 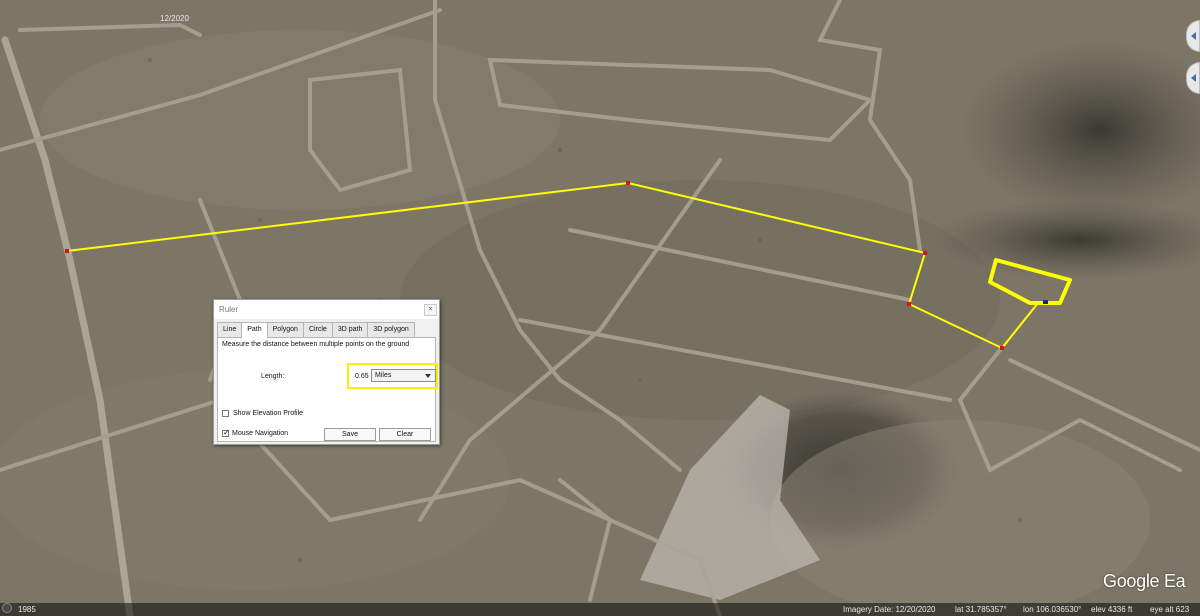 What do you see at coordinates (405, 434) in the screenshot?
I see `clear-button: Clear` at bounding box center [405, 434].